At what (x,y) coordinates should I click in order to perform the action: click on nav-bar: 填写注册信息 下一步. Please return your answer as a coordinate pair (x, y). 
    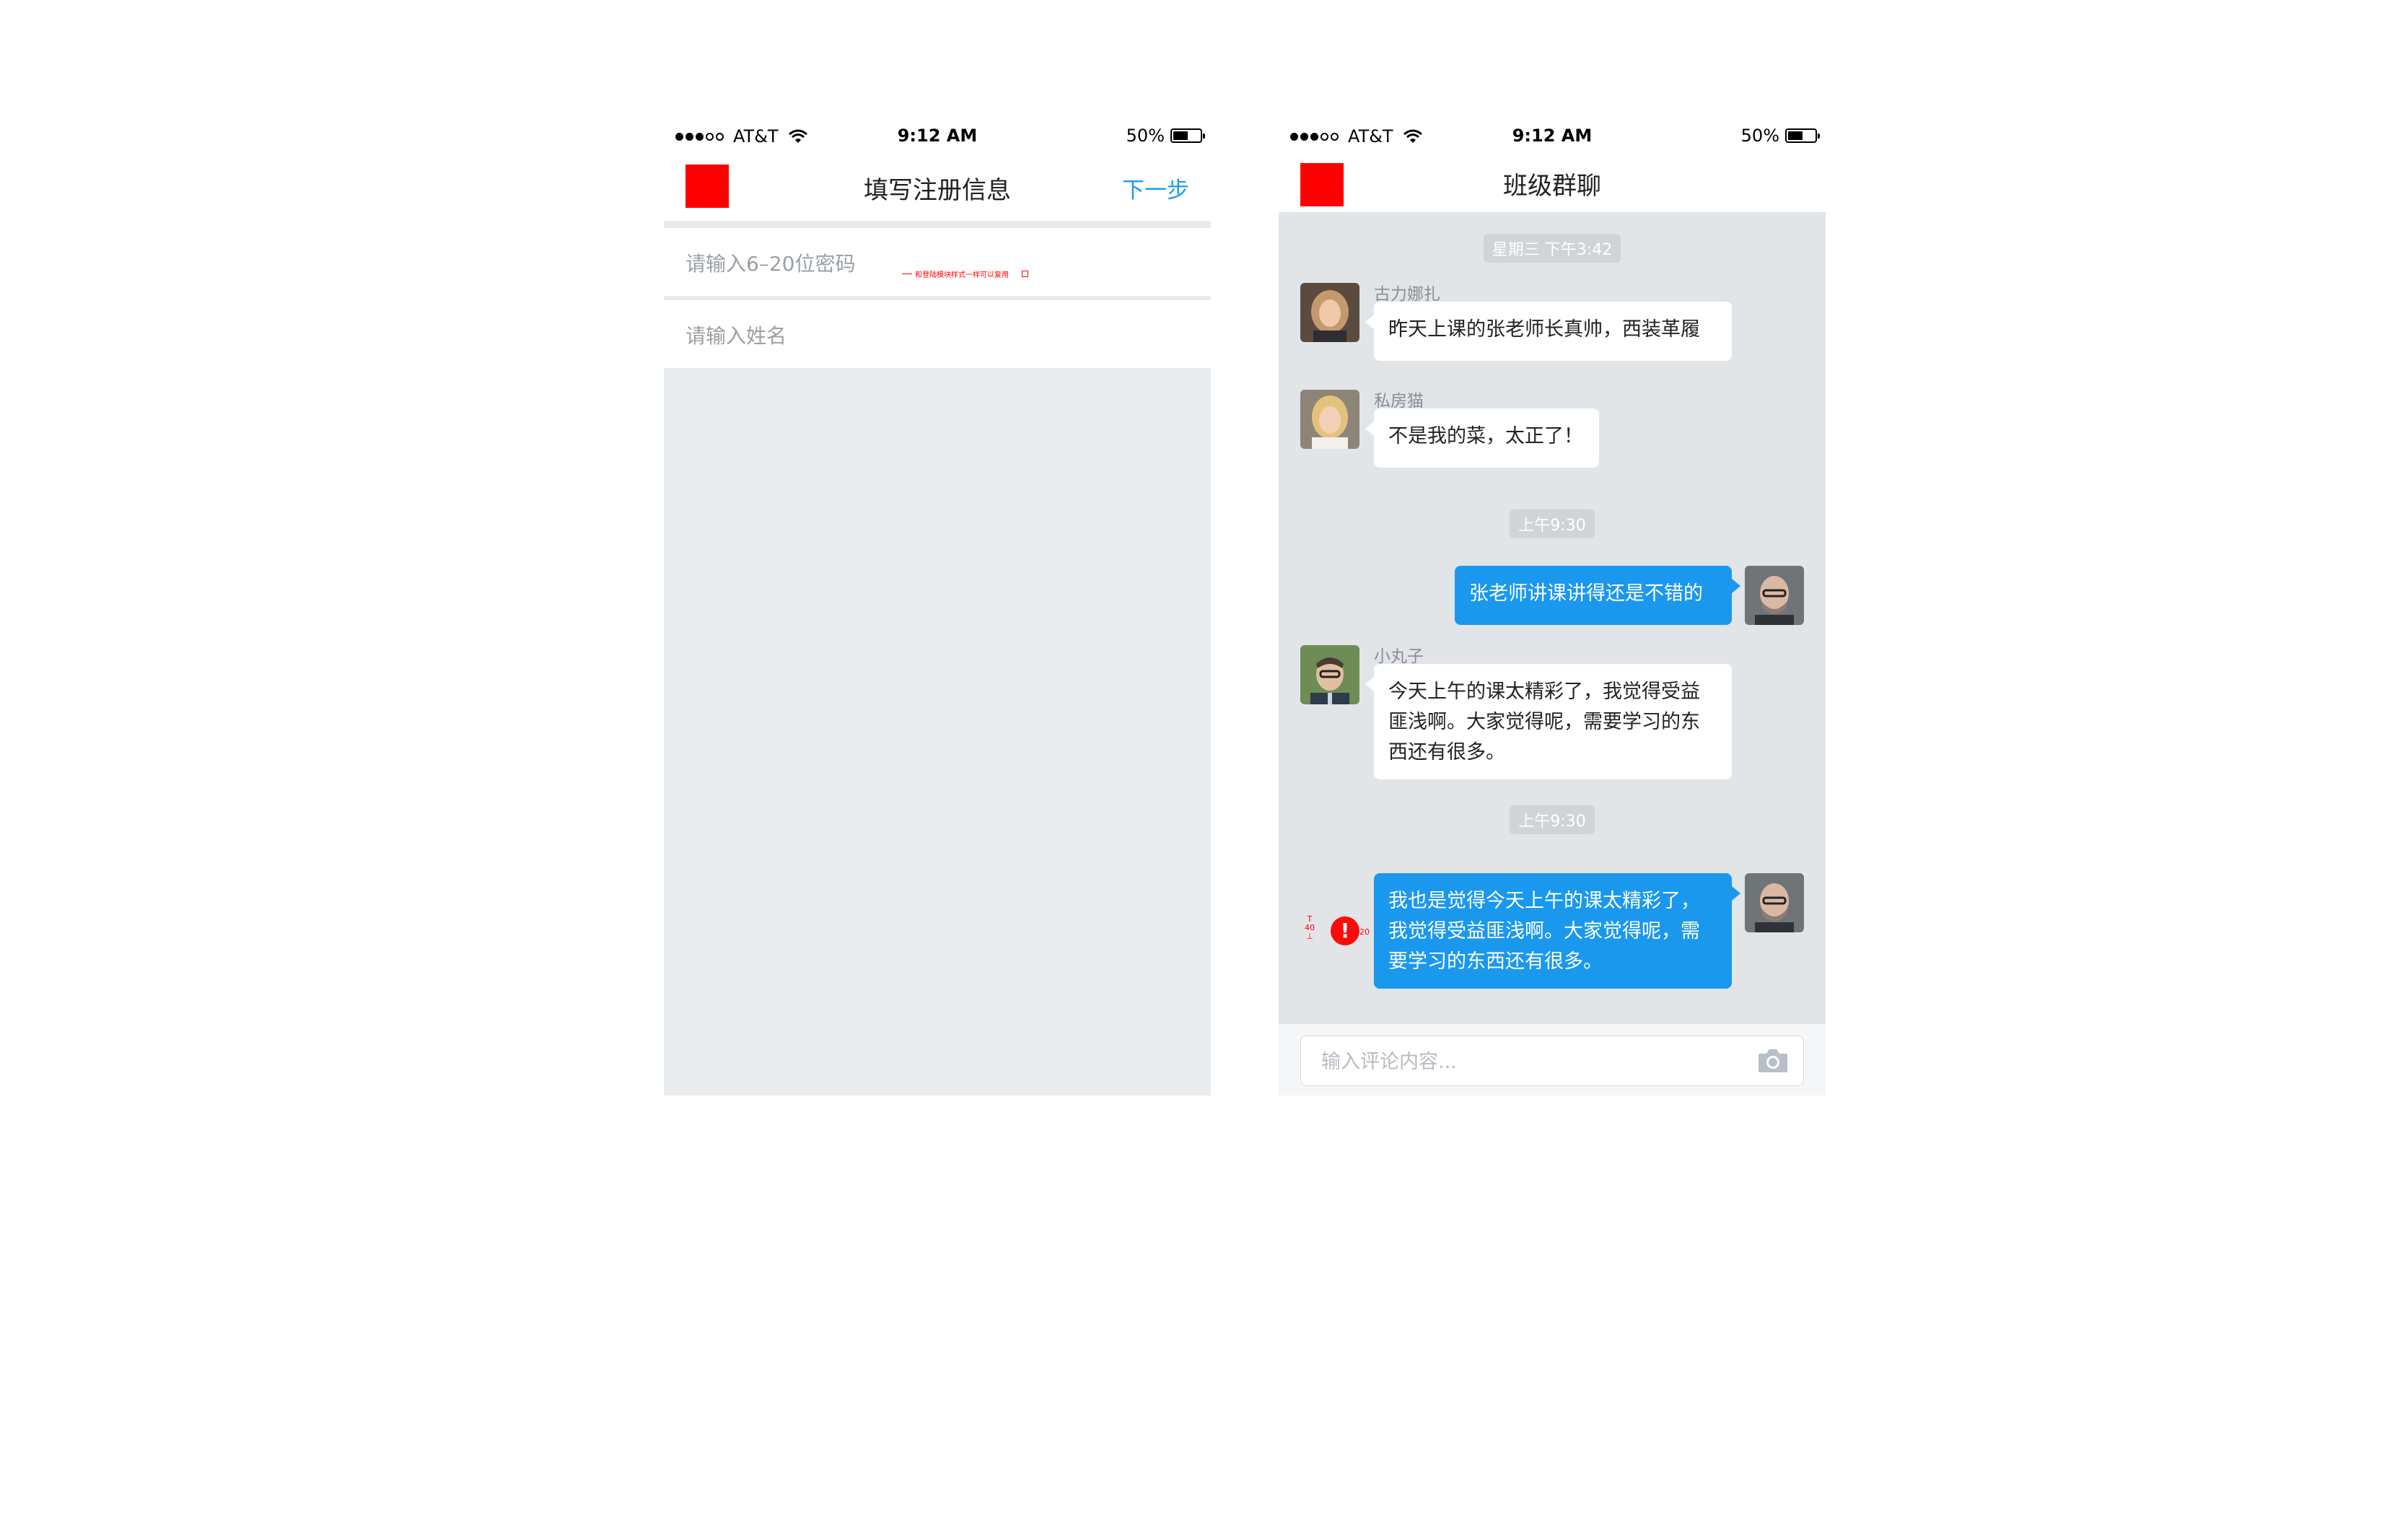
    Looking at the image, I should click on (937, 190).